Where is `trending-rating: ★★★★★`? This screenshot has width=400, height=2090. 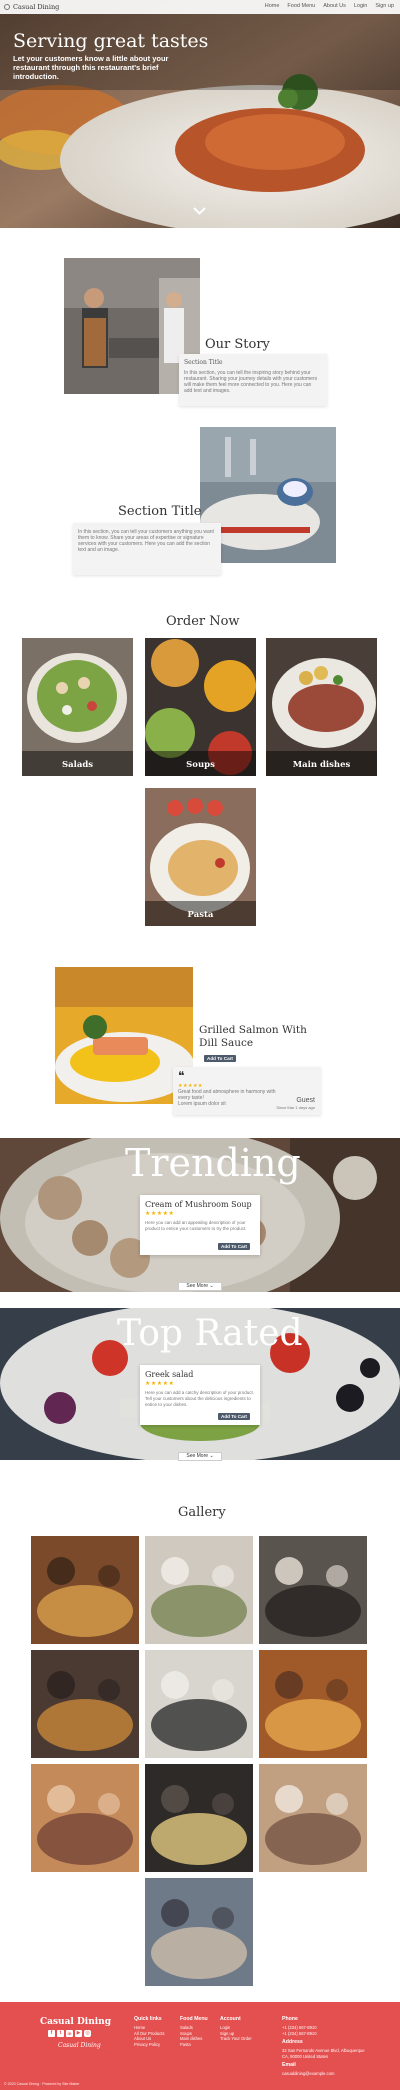 trending-rating: ★★★★★ is located at coordinates (160, 1214).